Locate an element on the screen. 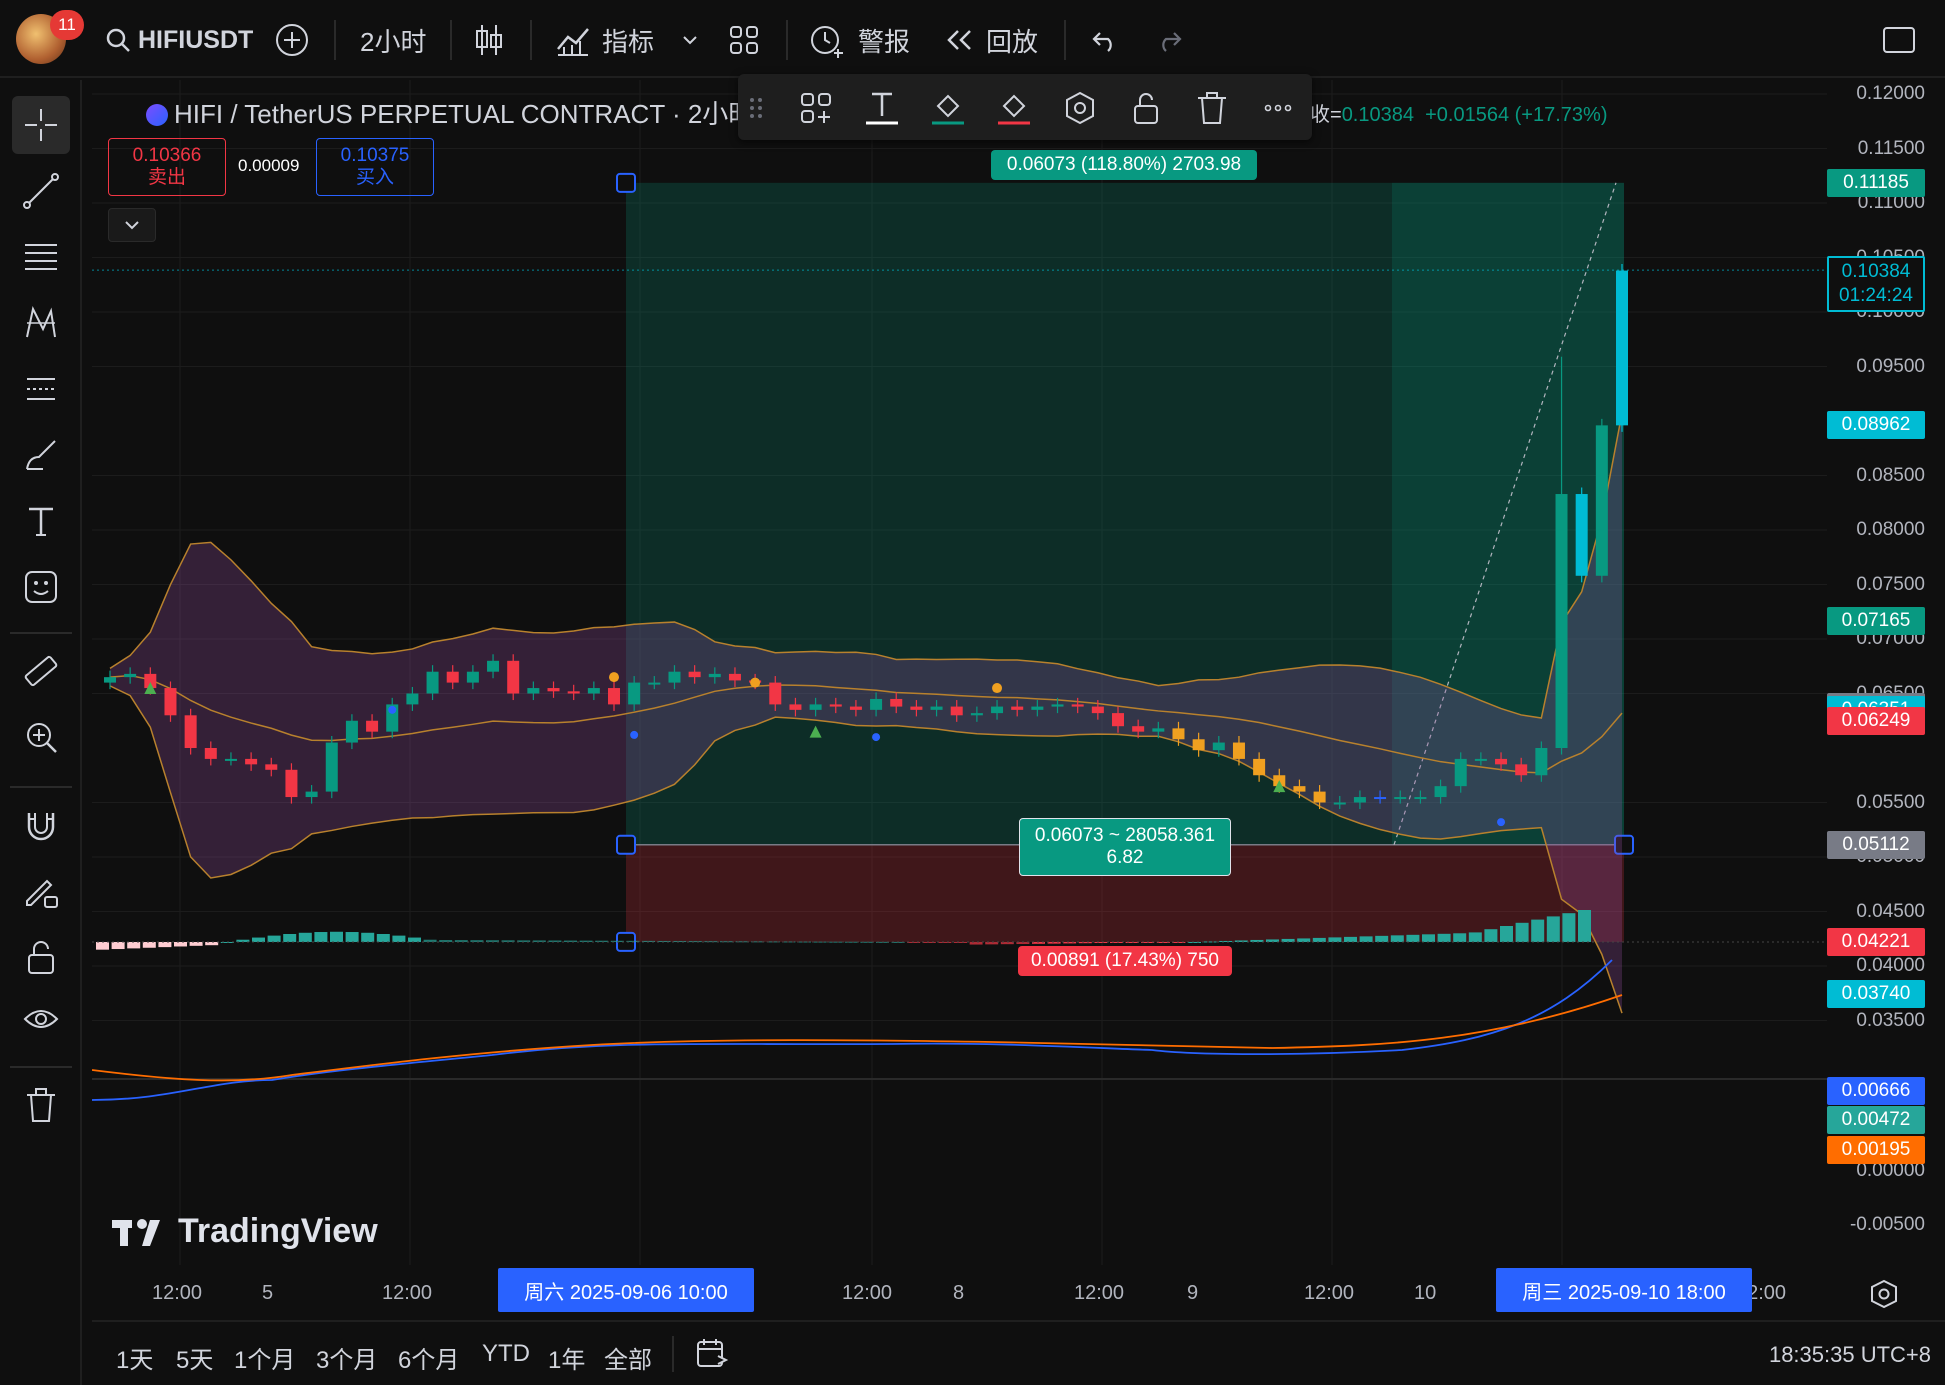 This screenshot has width=1945, height=1385. fullscreen-button is located at coordinates (1899, 40).